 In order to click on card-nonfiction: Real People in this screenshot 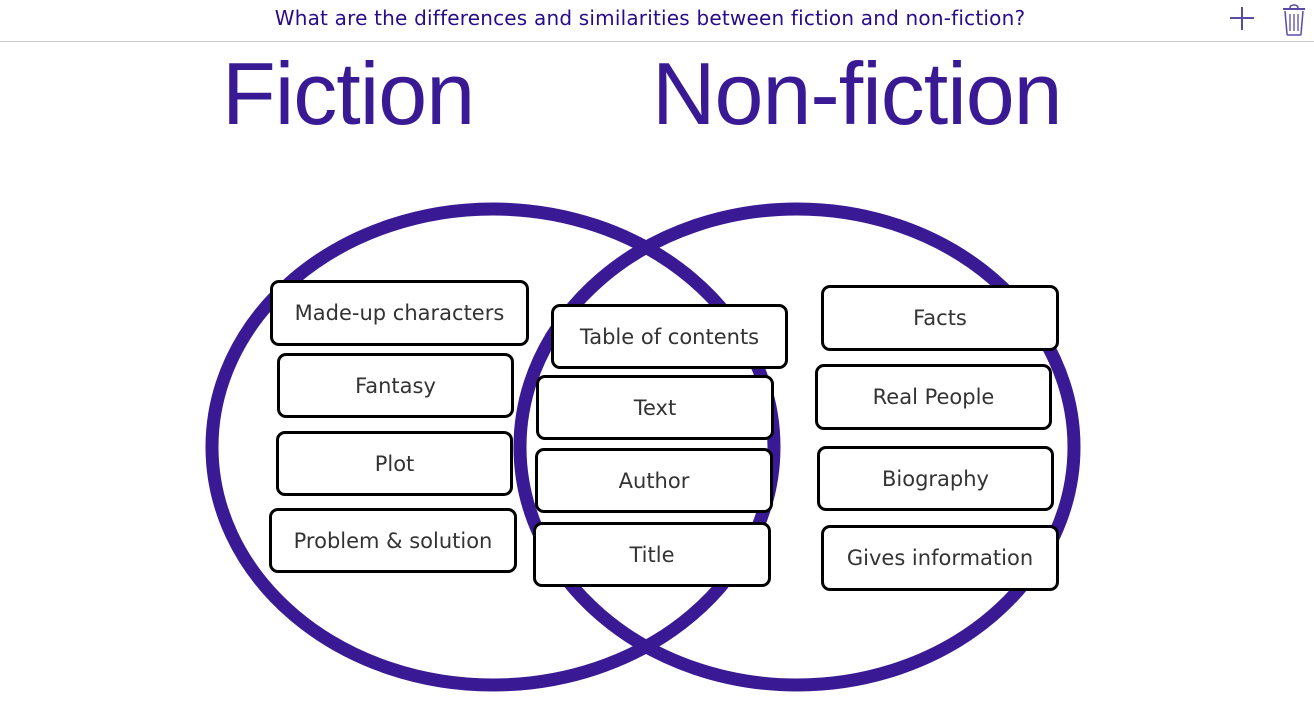, I will do `click(933, 397)`.